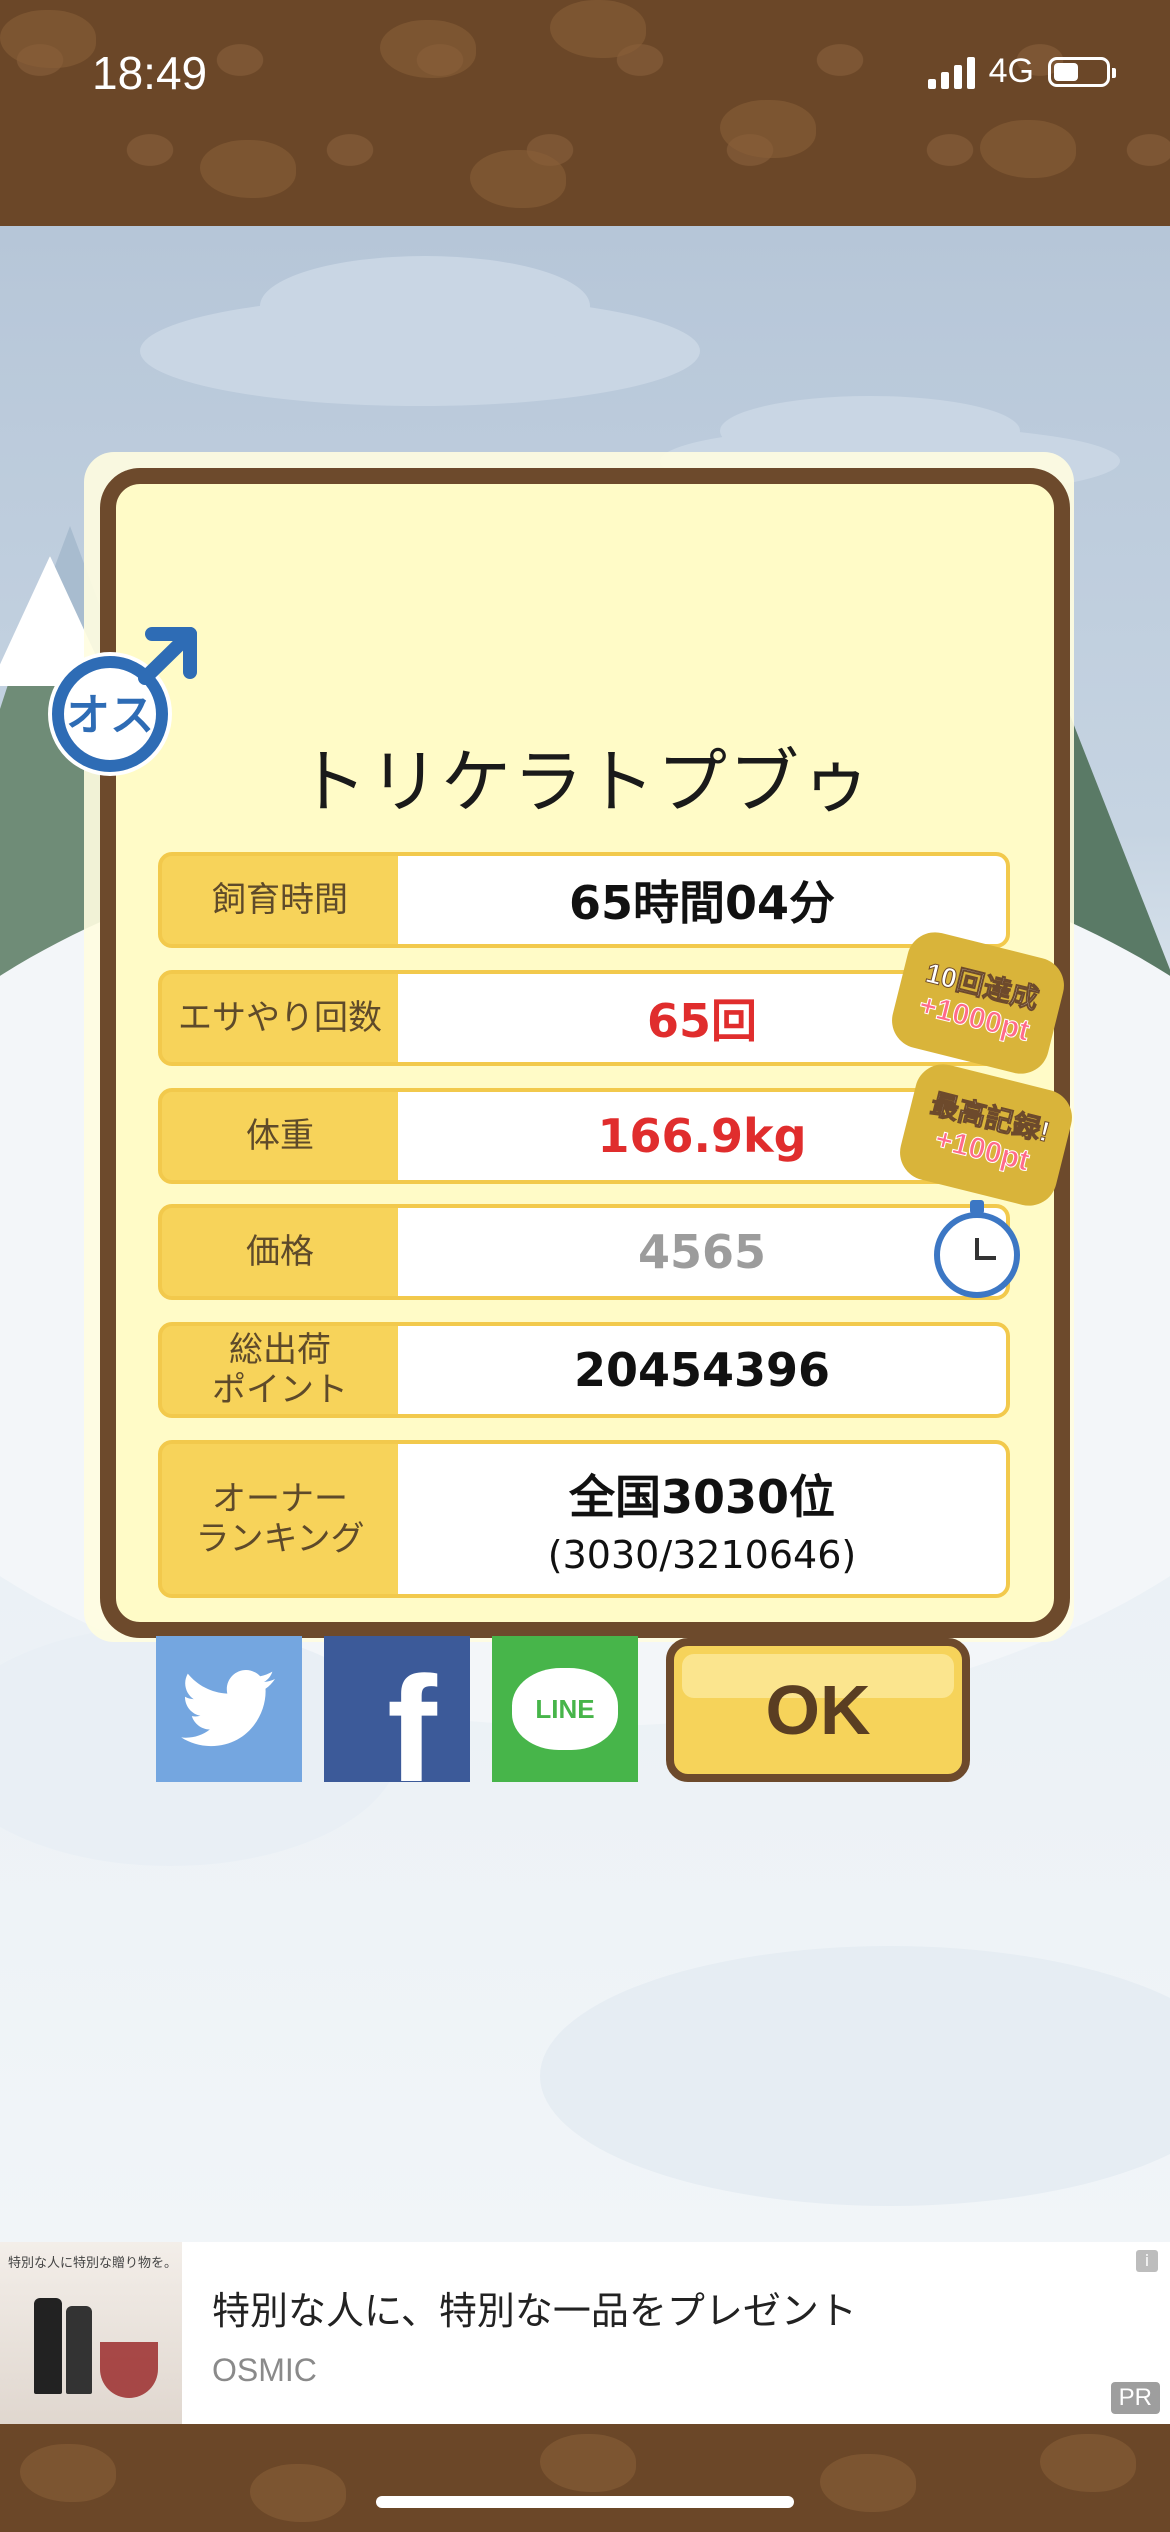 Image resolution: width=1170 pixels, height=2532 pixels. What do you see at coordinates (280, 1252) in the screenshot?
I see `stat-label: 価格` at bounding box center [280, 1252].